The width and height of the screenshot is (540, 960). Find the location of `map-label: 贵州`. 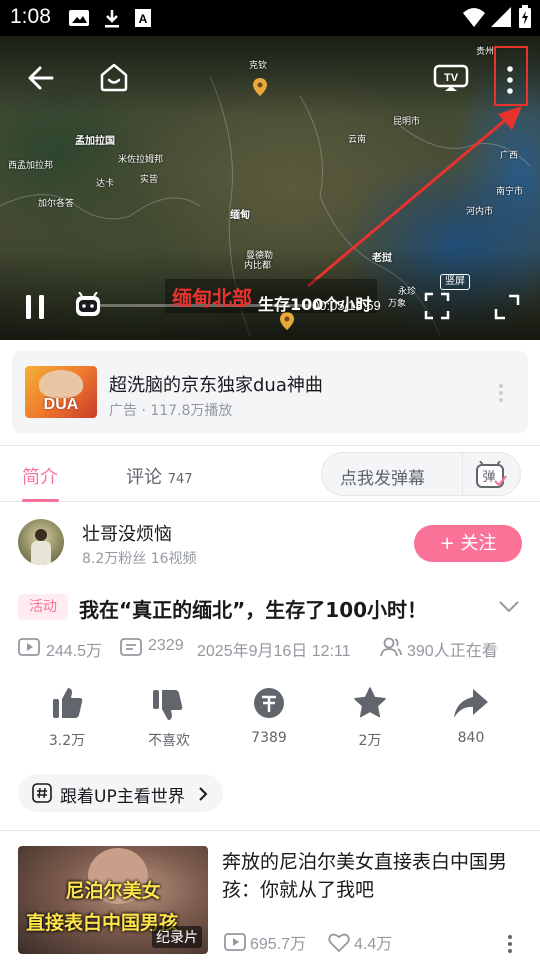

map-label: 贵州 is located at coordinates (485, 52).